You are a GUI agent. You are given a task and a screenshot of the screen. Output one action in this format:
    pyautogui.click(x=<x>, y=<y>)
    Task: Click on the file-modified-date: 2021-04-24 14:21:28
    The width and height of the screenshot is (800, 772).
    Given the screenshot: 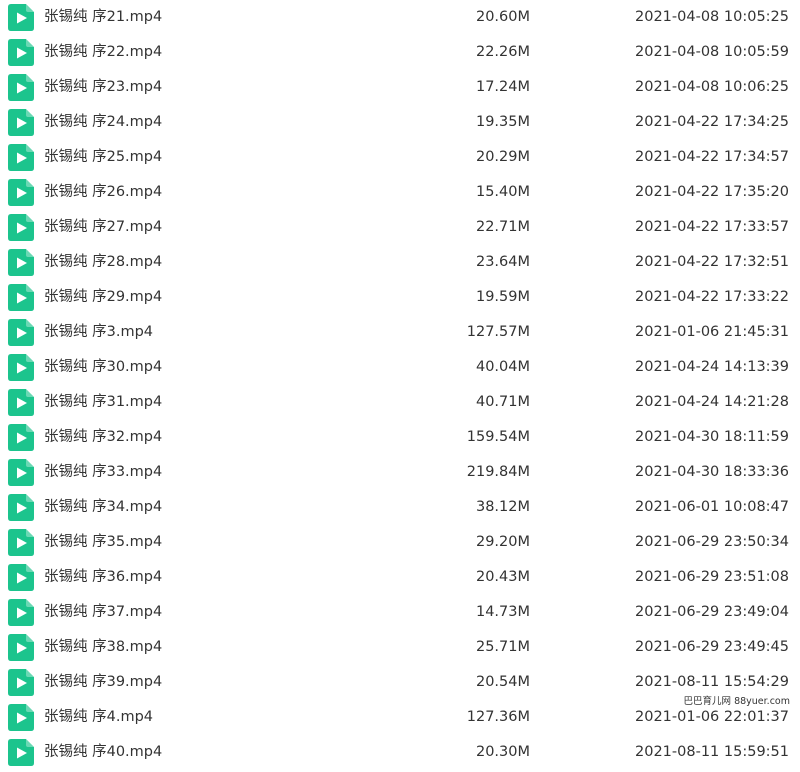 What is the action you would take?
    pyautogui.click(x=712, y=402)
    